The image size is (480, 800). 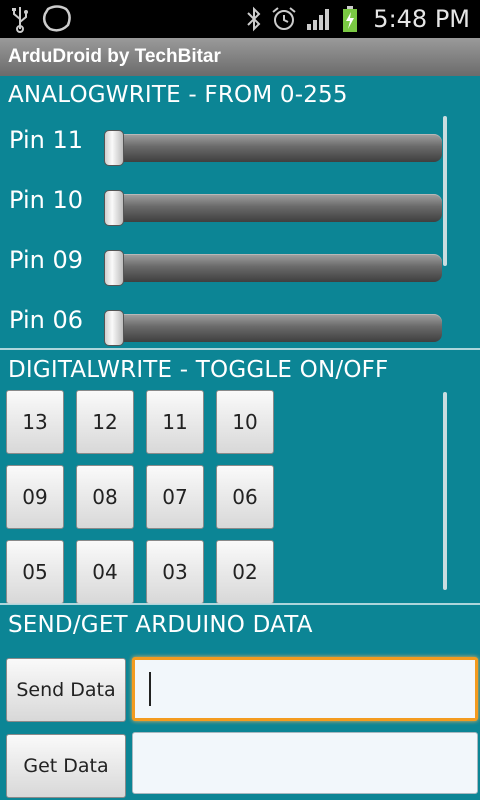 I want to click on analog-scrollbar, so click(x=445, y=191).